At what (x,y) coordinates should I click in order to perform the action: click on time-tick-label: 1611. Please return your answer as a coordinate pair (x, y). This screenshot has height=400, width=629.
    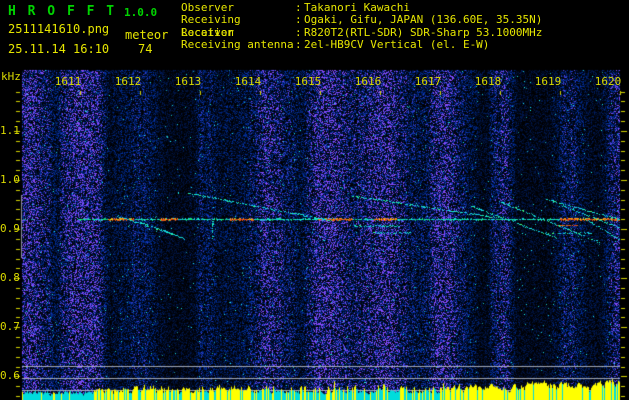
    Looking at the image, I should click on (68, 81).